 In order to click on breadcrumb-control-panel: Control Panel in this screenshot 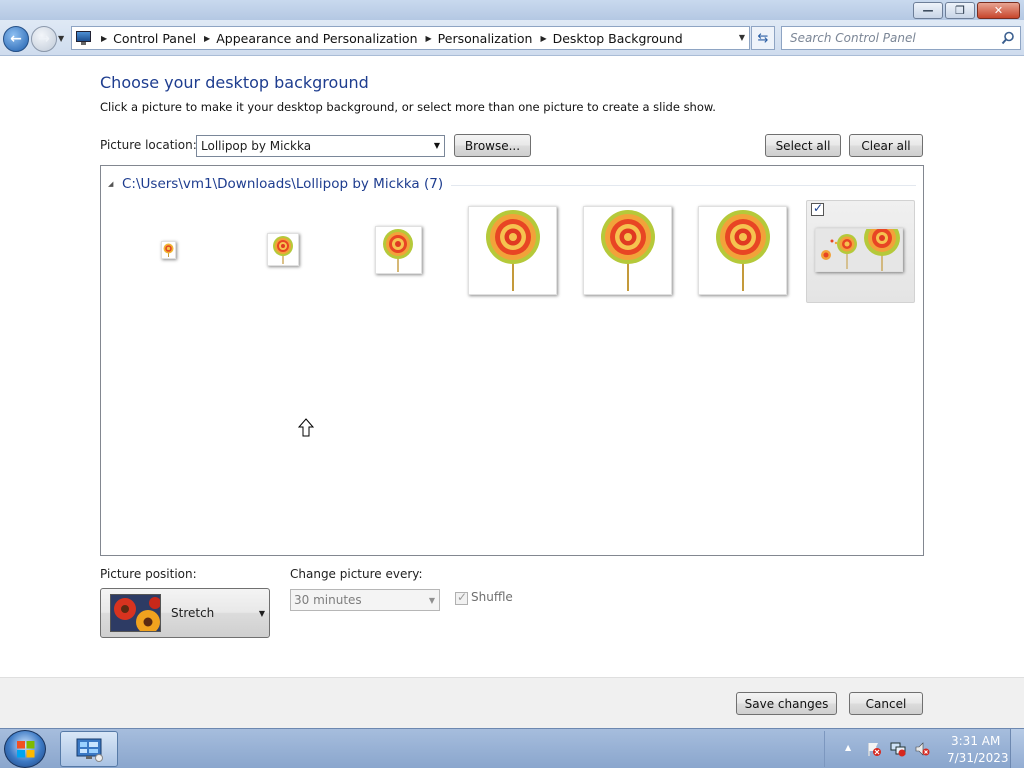, I will do `click(154, 38)`.